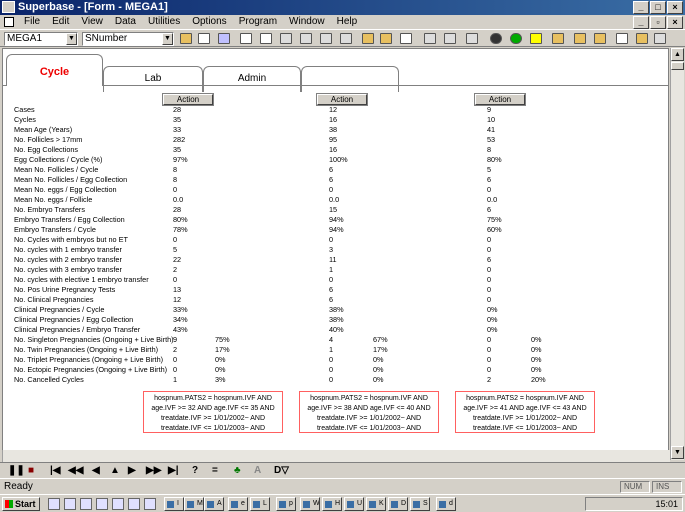  I want to click on cell-value: 11, so click(333, 260).